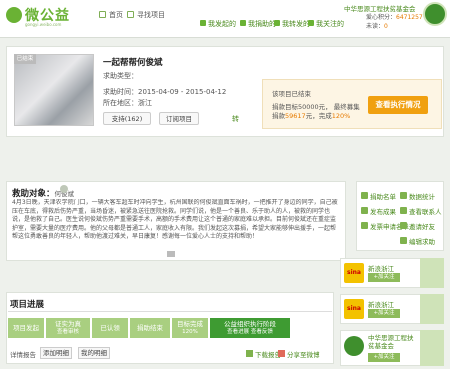 This screenshot has height=369, width=450. Describe the element at coordinates (54, 90) in the screenshot. I see `project-photo` at that location.